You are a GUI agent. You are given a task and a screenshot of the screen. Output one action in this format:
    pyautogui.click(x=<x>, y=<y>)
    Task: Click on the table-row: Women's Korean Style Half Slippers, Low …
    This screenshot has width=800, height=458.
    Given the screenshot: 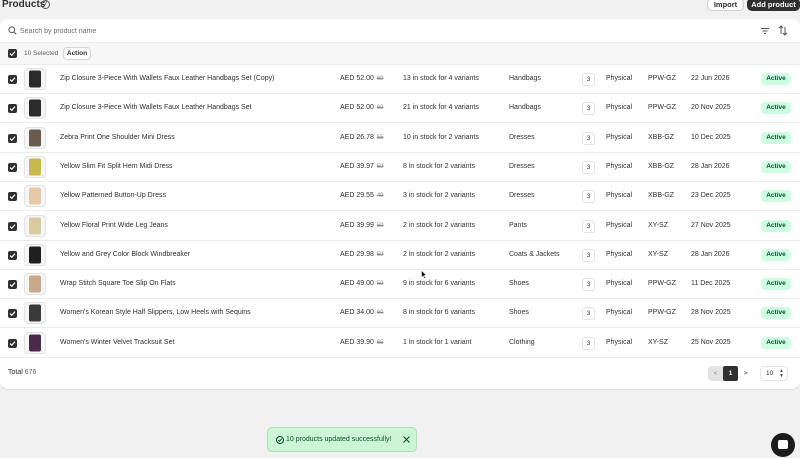 What is the action you would take?
    pyautogui.click(x=400, y=314)
    